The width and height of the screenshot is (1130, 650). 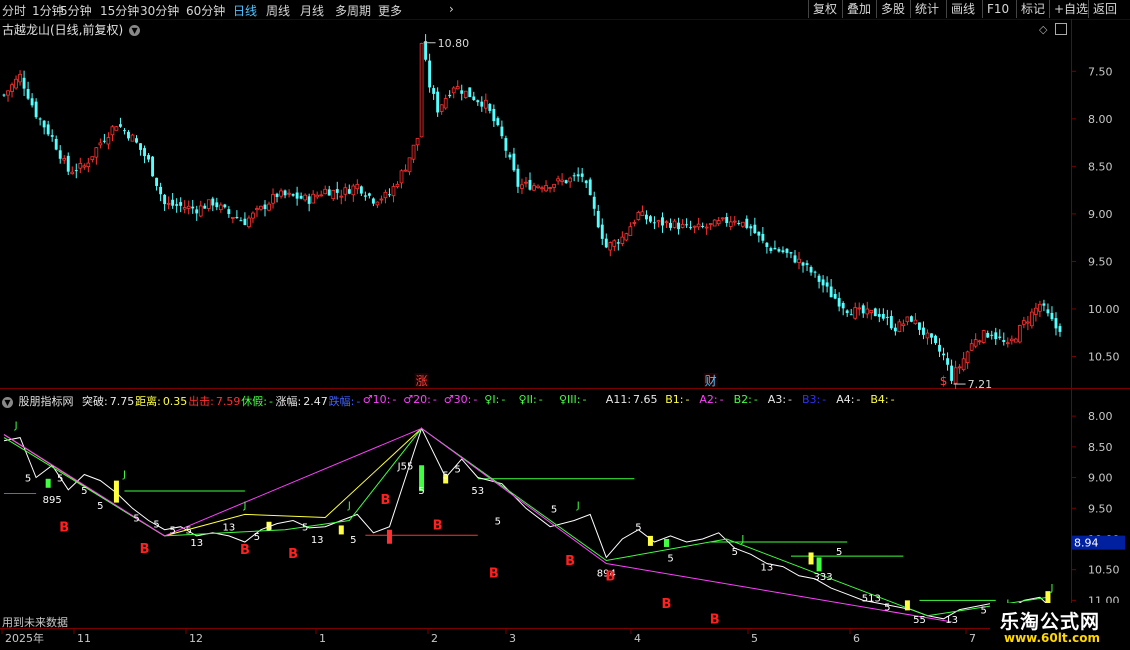 I want to click on x-tick-label: 11, so click(x=84, y=638).